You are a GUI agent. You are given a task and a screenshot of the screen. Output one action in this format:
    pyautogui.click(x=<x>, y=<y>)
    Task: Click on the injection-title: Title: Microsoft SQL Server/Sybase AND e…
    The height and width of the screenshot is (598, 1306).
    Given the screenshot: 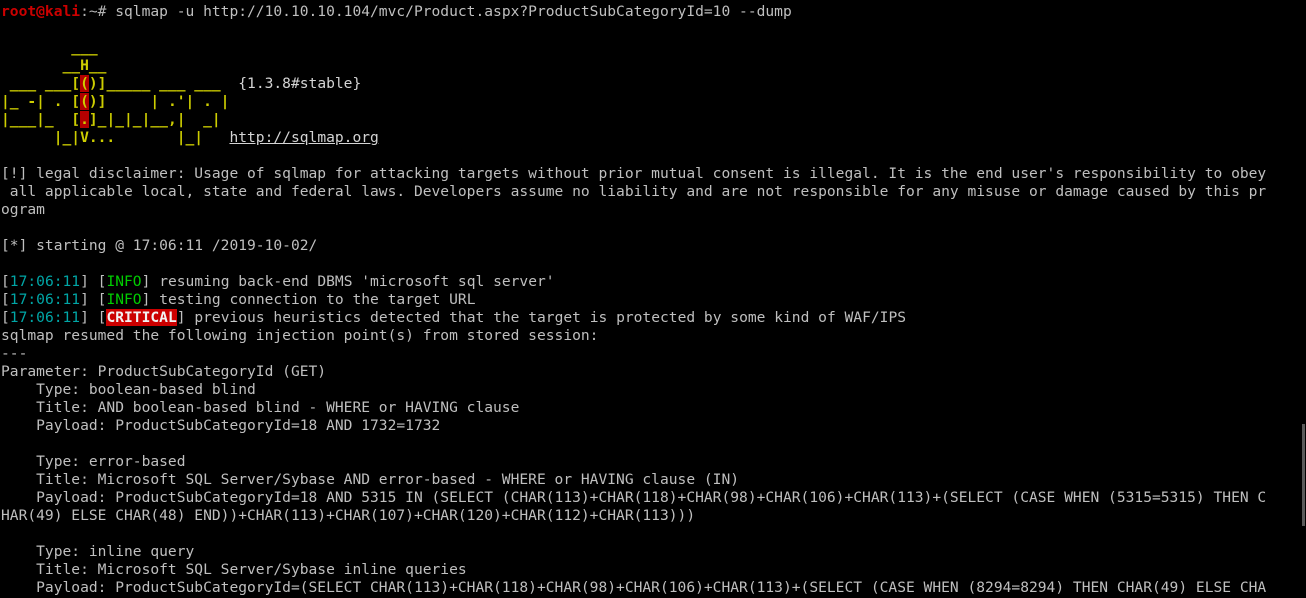 What is the action you would take?
    pyautogui.click(x=370, y=479)
    